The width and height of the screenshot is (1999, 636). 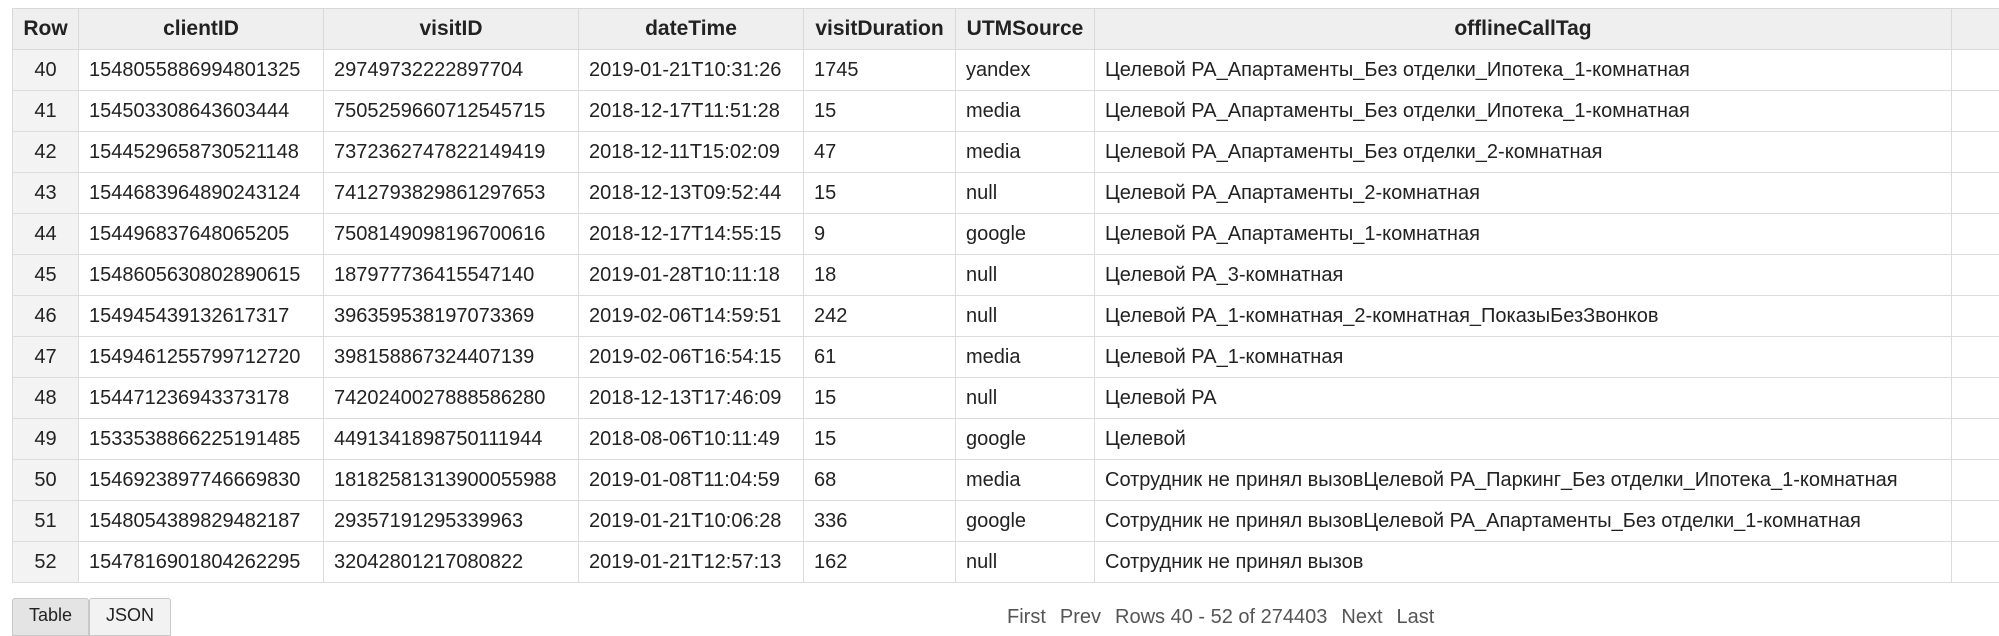 I want to click on cell-visitid: 29749732222897704, so click(x=451, y=70).